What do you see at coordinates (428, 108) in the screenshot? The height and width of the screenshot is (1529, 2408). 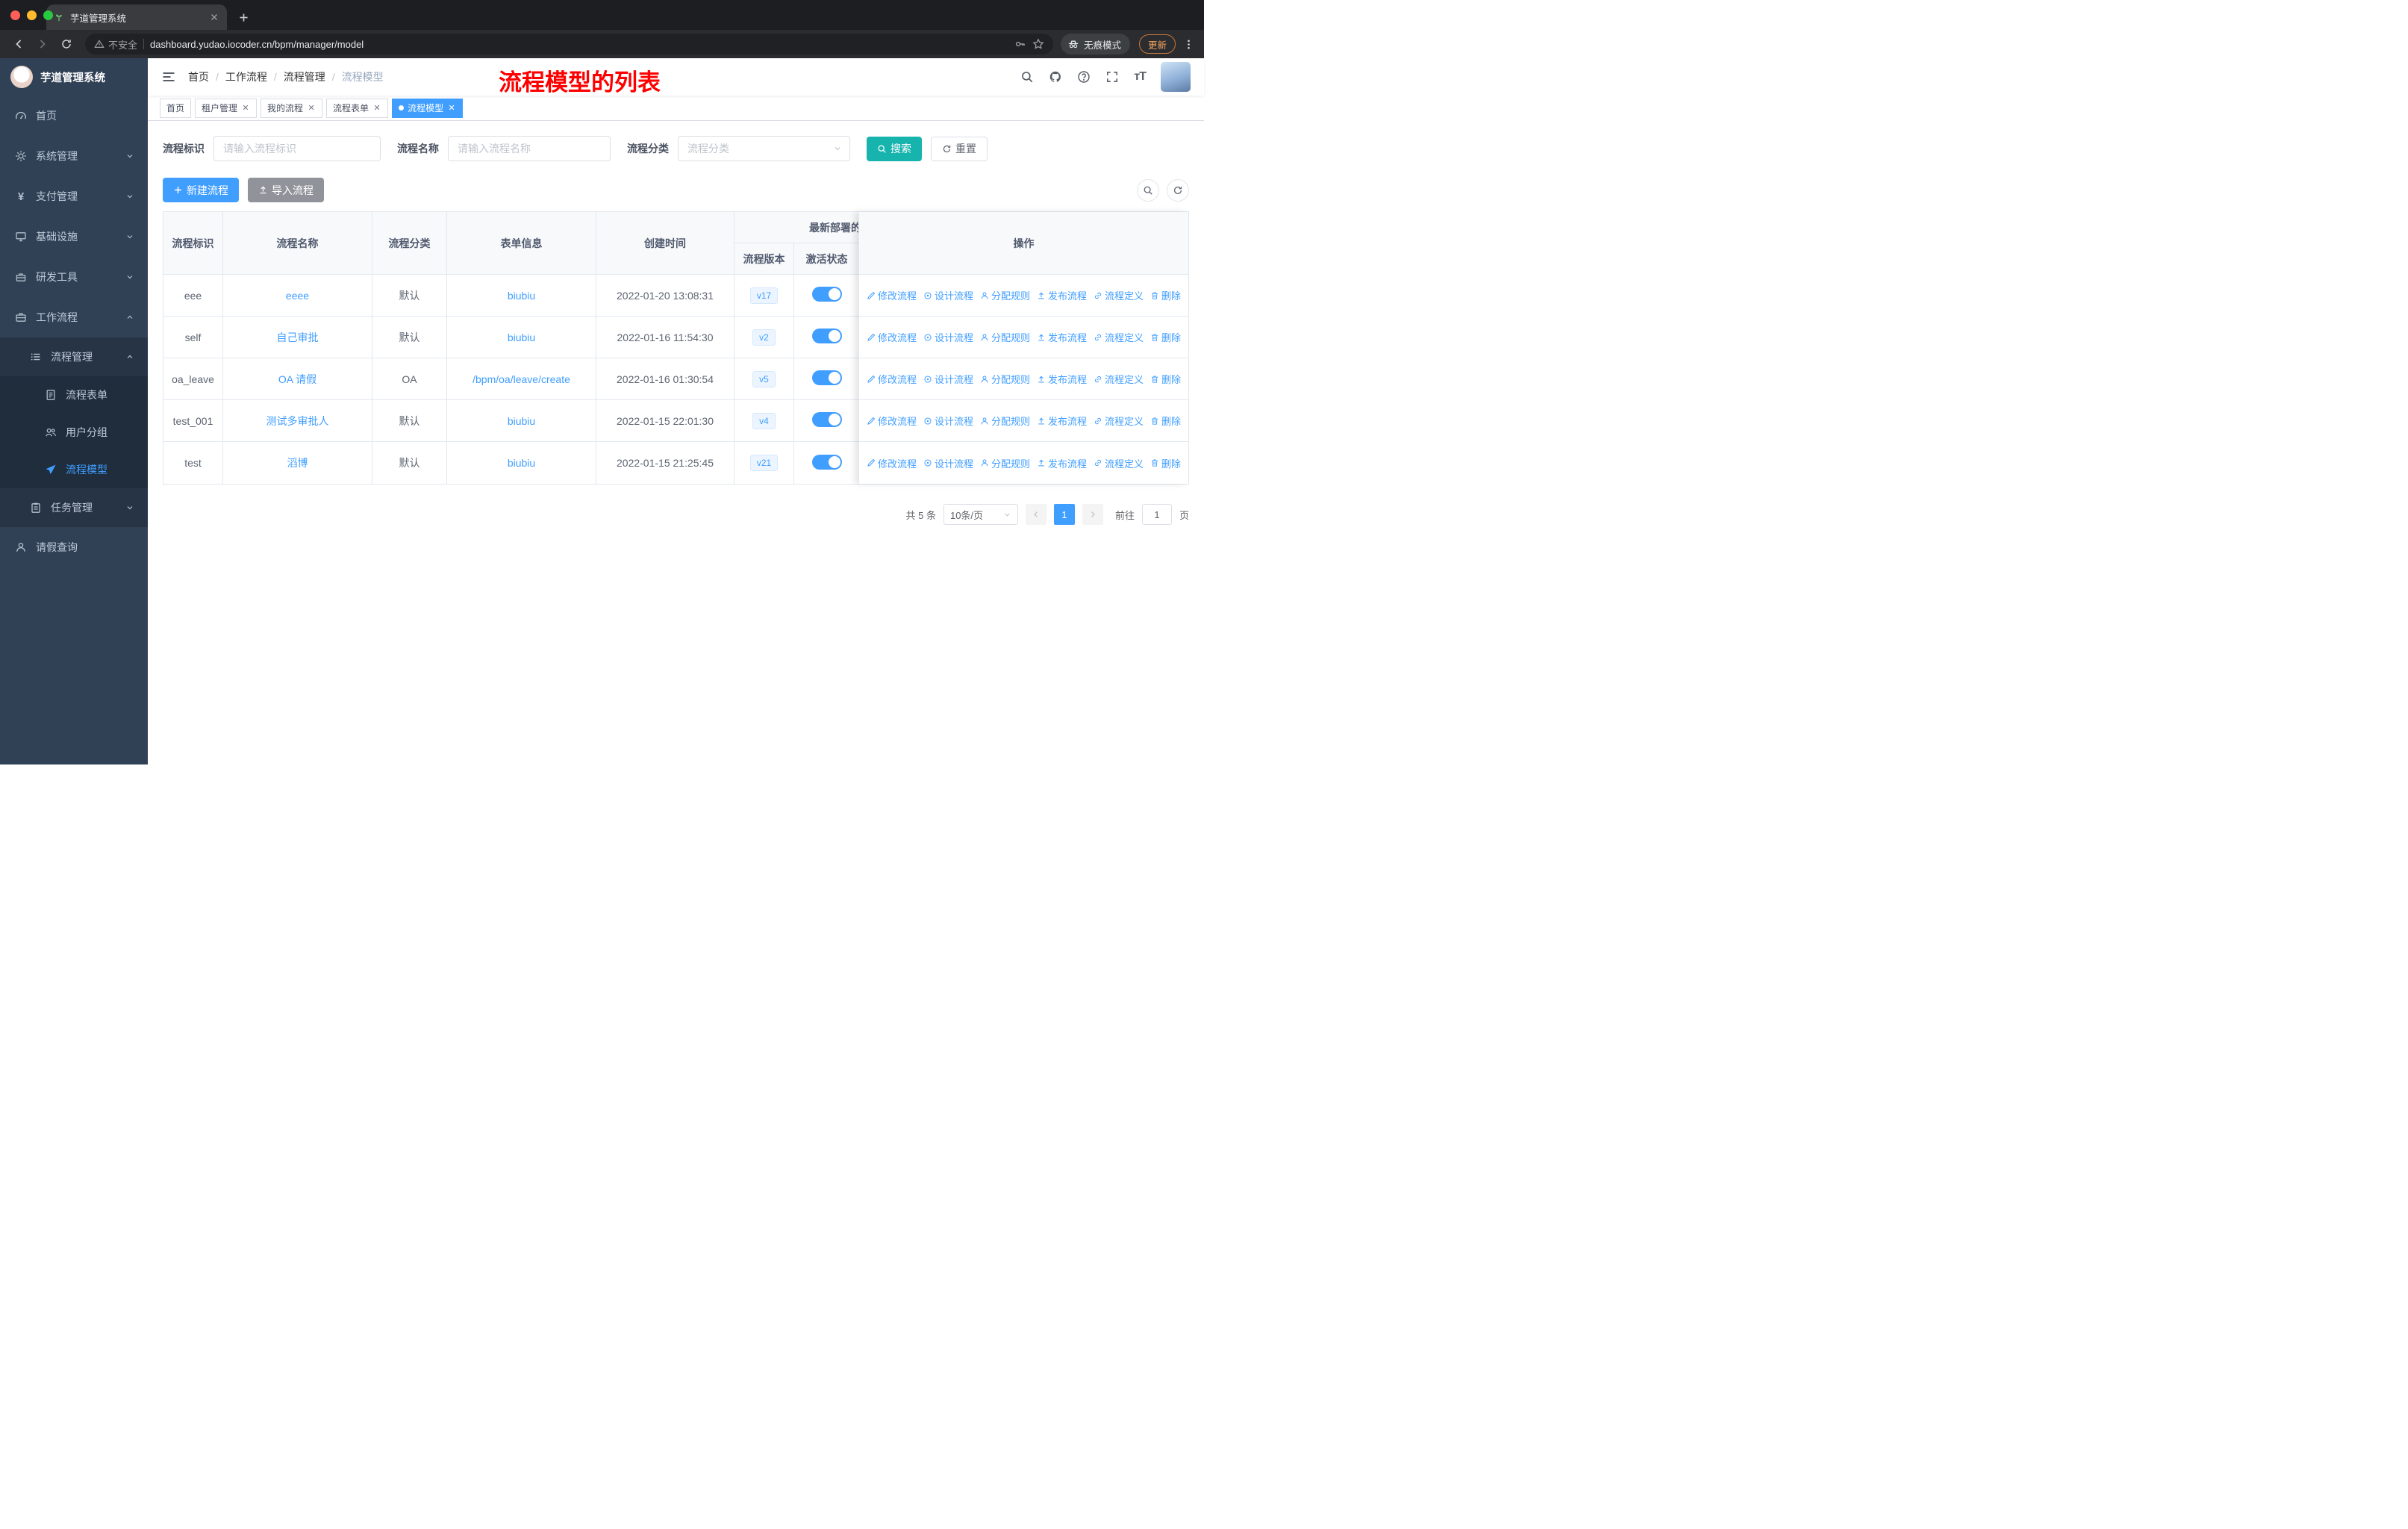 I see `tag-process-model: 流程模型 ✕` at bounding box center [428, 108].